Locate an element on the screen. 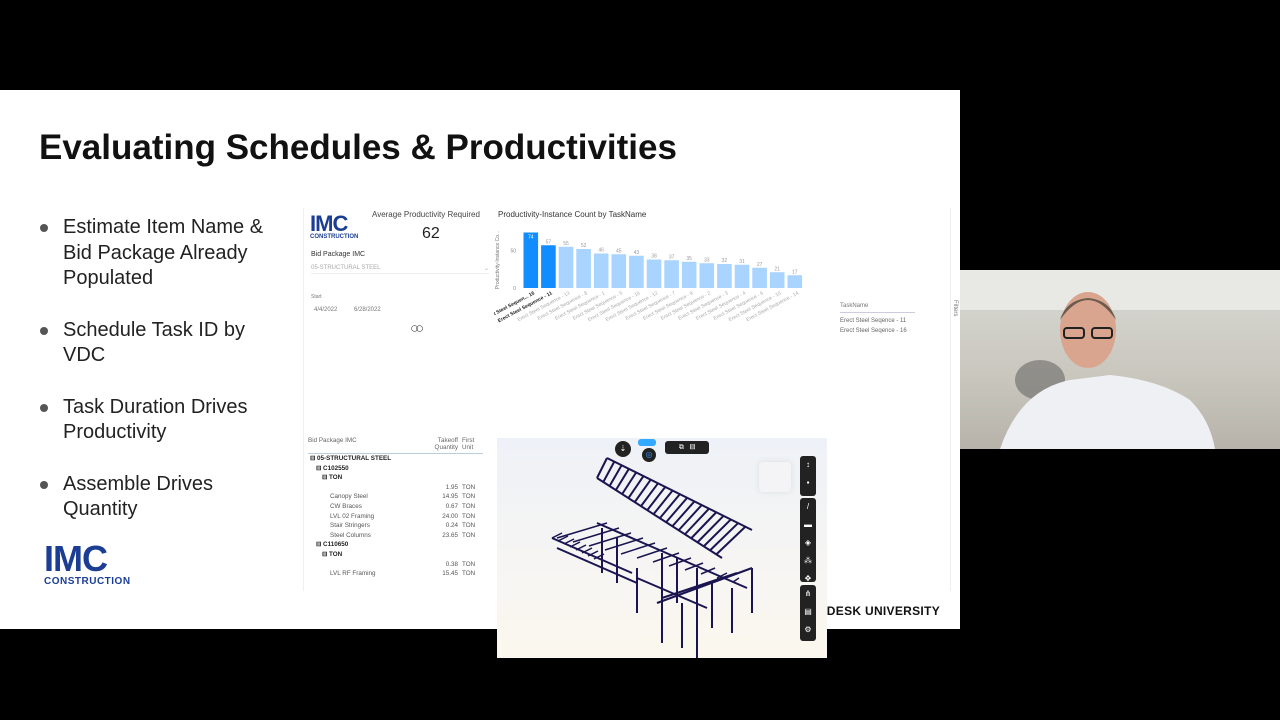 The height and width of the screenshot is (720, 1280). filters-pane-toggle: Filters is located at coordinates (952, 308).